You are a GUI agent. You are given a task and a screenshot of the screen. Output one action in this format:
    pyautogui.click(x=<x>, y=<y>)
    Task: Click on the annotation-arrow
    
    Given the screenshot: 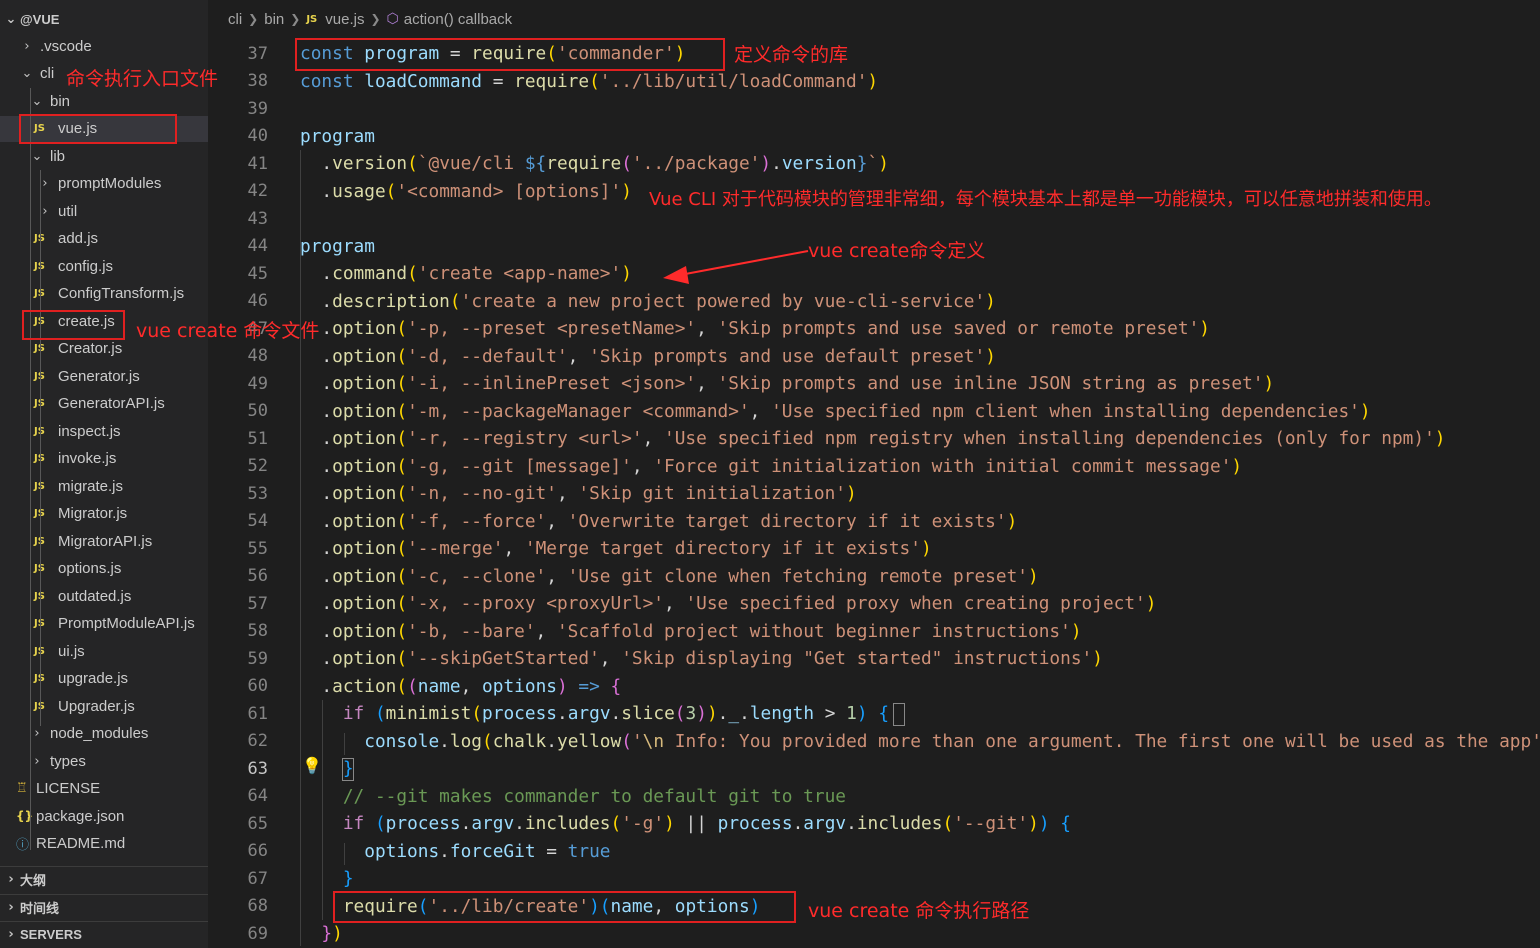 What is the action you would take?
    pyautogui.click(x=736, y=267)
    